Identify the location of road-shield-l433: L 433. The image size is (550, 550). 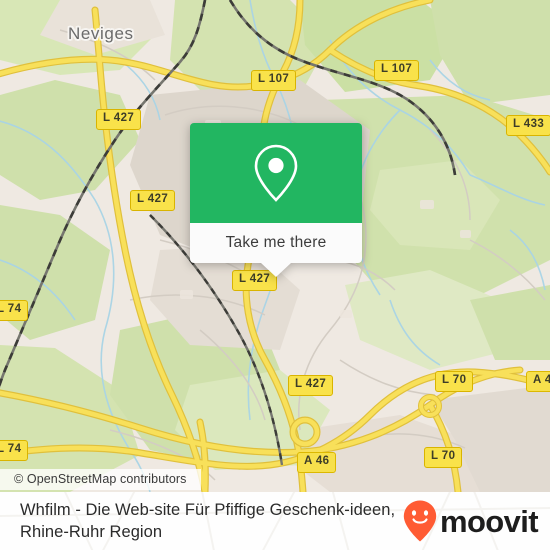
(528, 125).